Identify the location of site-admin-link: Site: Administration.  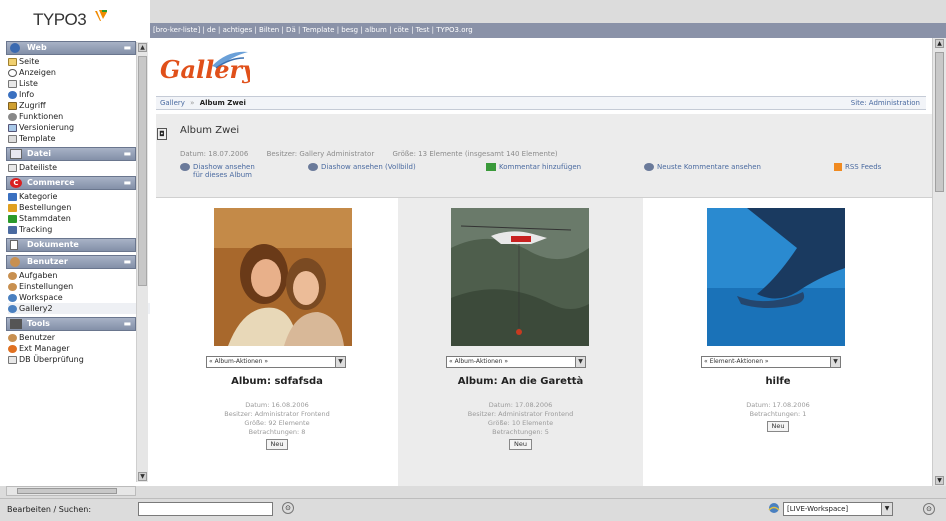
(885, 103).